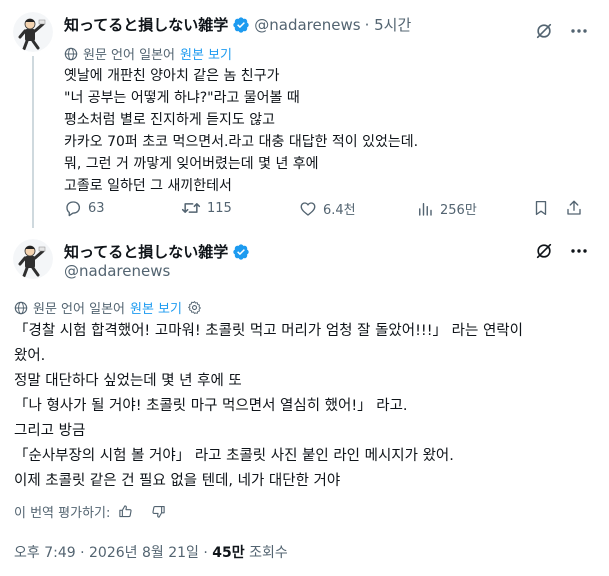 This screenshot has height=576, width=609. I want to click on tweet1-translation-note: 원문 언어 일본어 원본 보기, so click(148, 53).